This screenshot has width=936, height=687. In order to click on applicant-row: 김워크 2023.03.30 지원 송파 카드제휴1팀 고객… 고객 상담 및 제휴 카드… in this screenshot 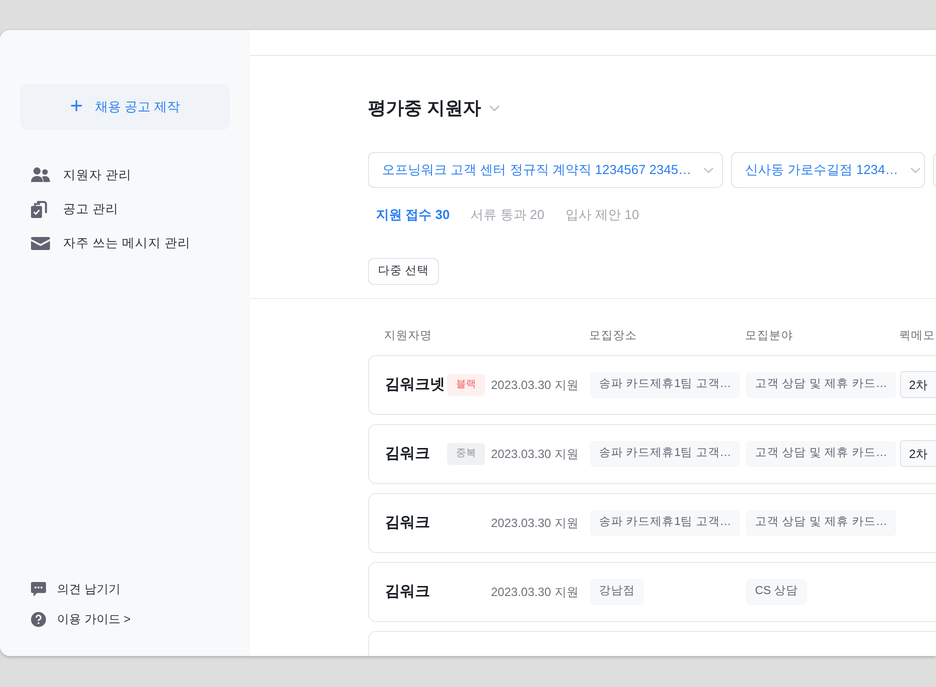, I will do `click(652, 522)`.